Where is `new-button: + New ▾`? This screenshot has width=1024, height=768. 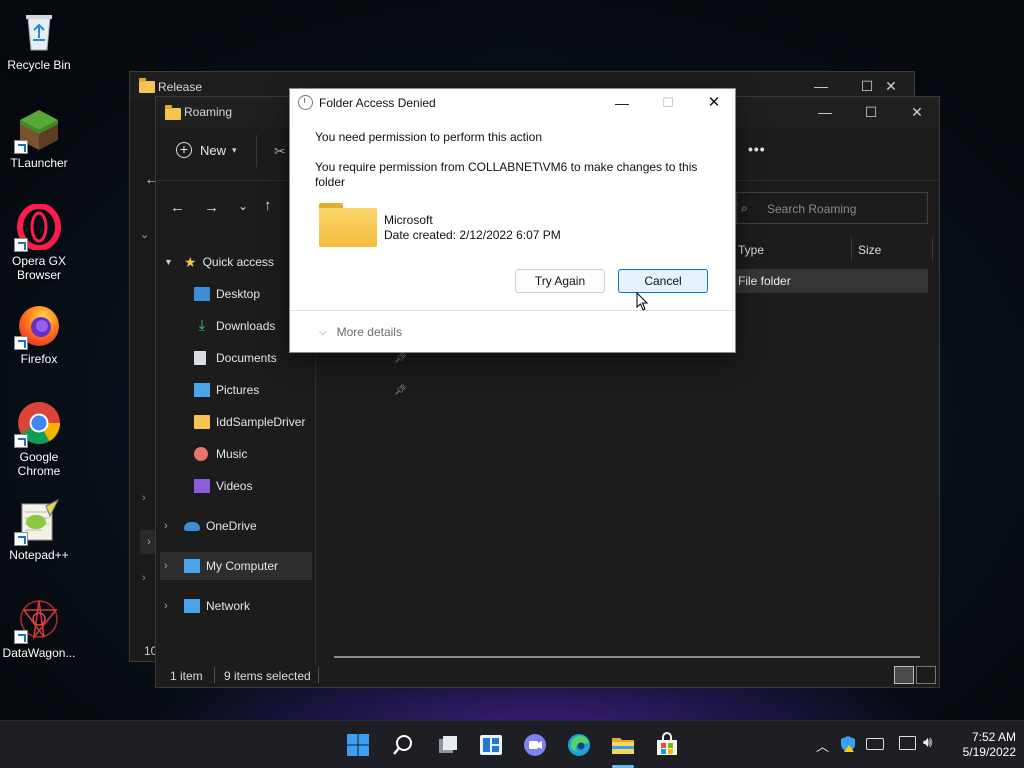
new-button: + New ▾ is located at coordinates (206, 150).